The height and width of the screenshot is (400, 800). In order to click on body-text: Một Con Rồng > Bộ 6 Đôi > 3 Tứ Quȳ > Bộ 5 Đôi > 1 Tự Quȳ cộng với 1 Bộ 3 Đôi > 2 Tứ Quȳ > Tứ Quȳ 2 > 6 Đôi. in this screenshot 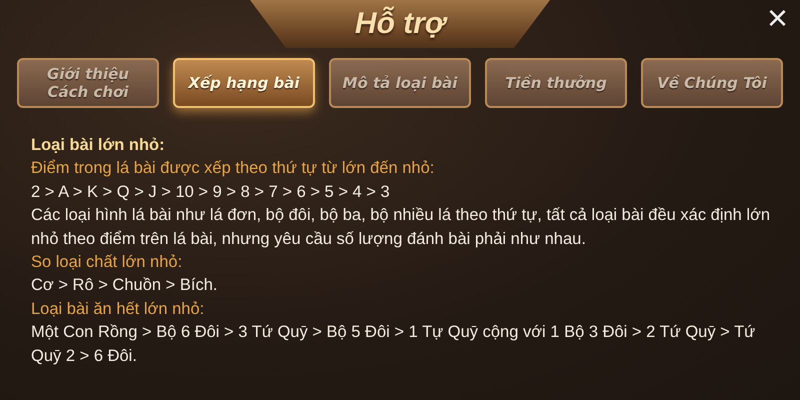, I will do `click(393, 344)`.